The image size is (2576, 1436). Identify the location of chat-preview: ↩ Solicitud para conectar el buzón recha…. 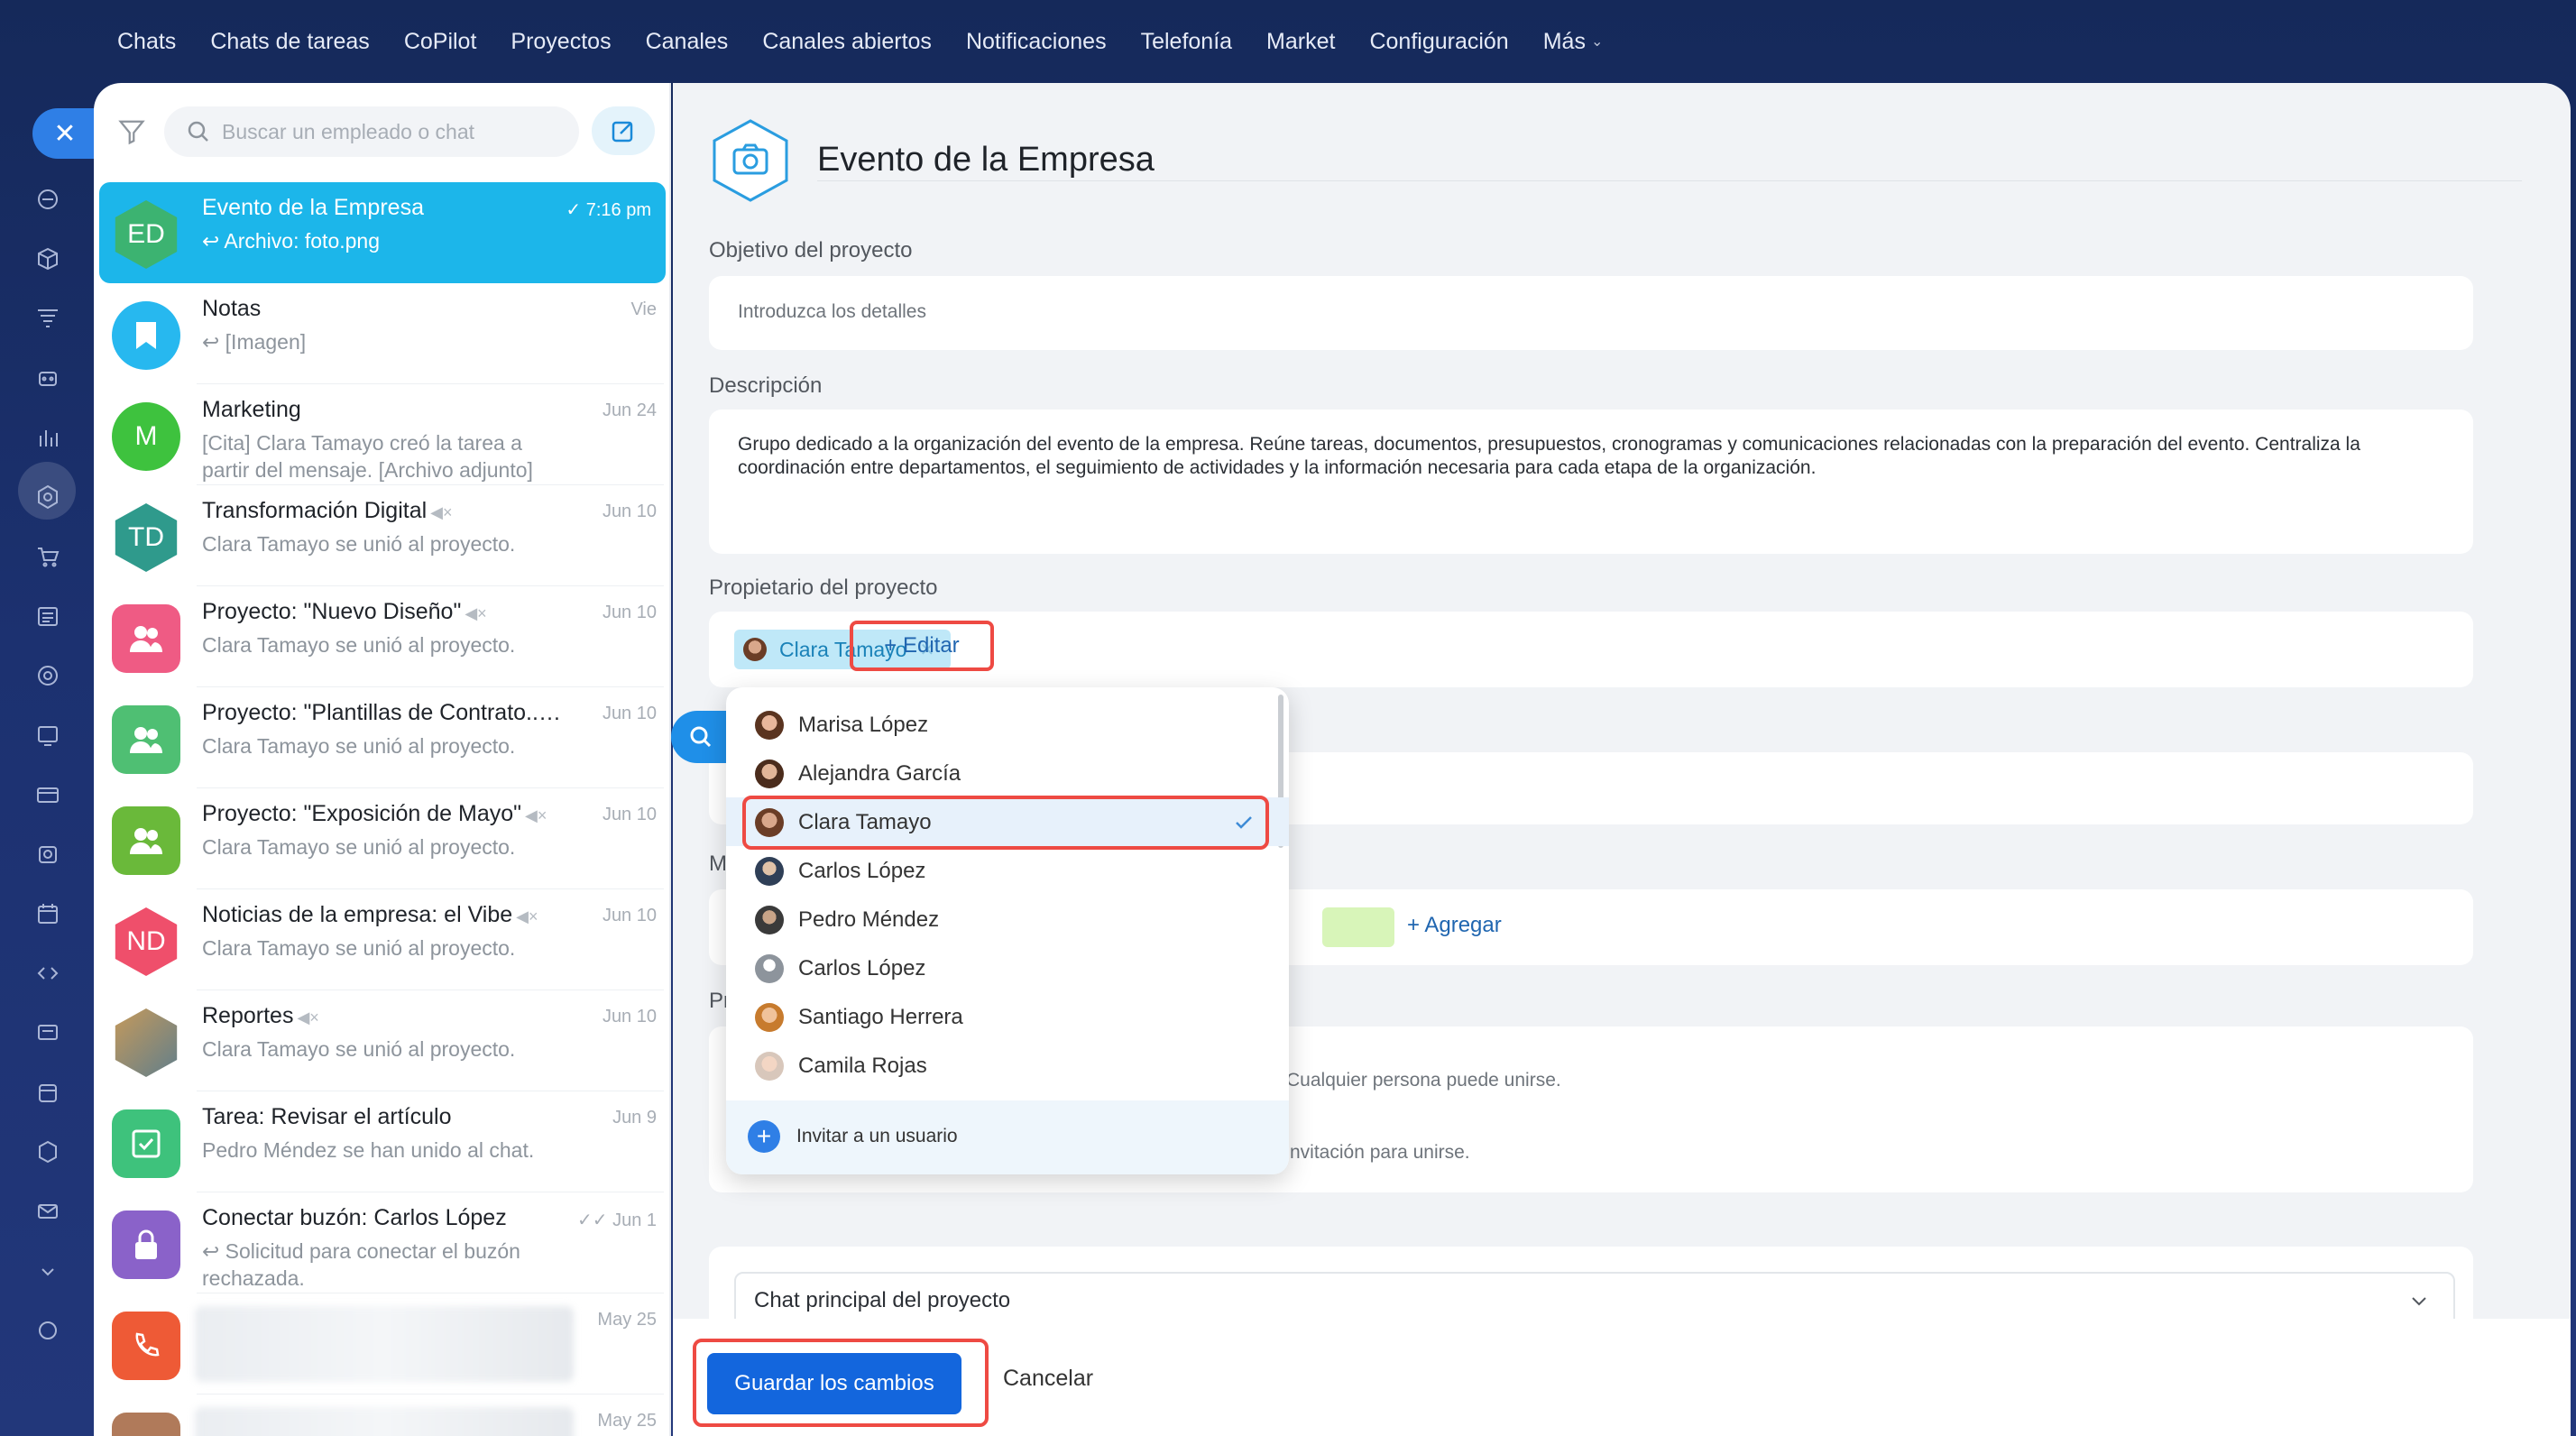
(361, 1264).